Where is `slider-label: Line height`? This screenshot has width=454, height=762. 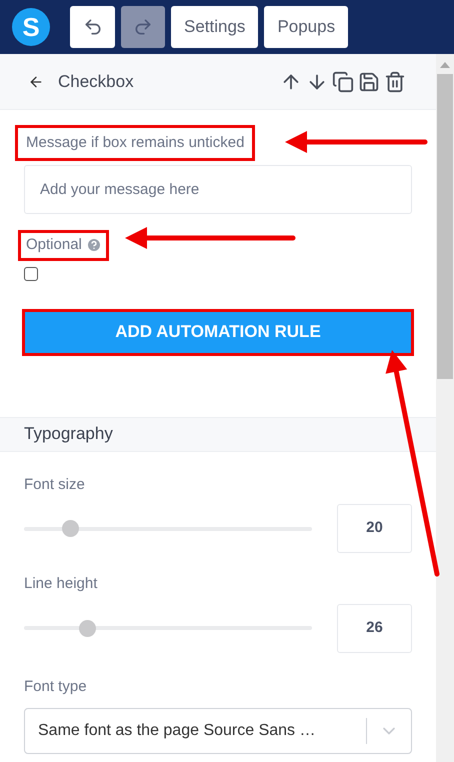
slider-label: Line height is located at coordinates (61, 584).